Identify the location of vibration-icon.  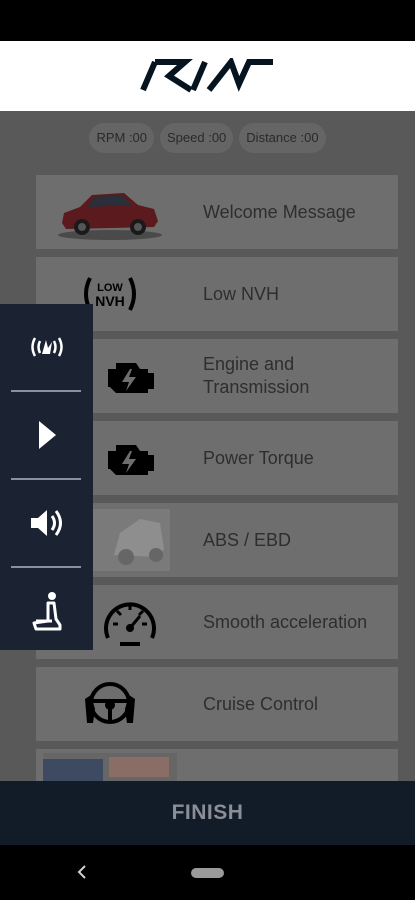
(46, 347).